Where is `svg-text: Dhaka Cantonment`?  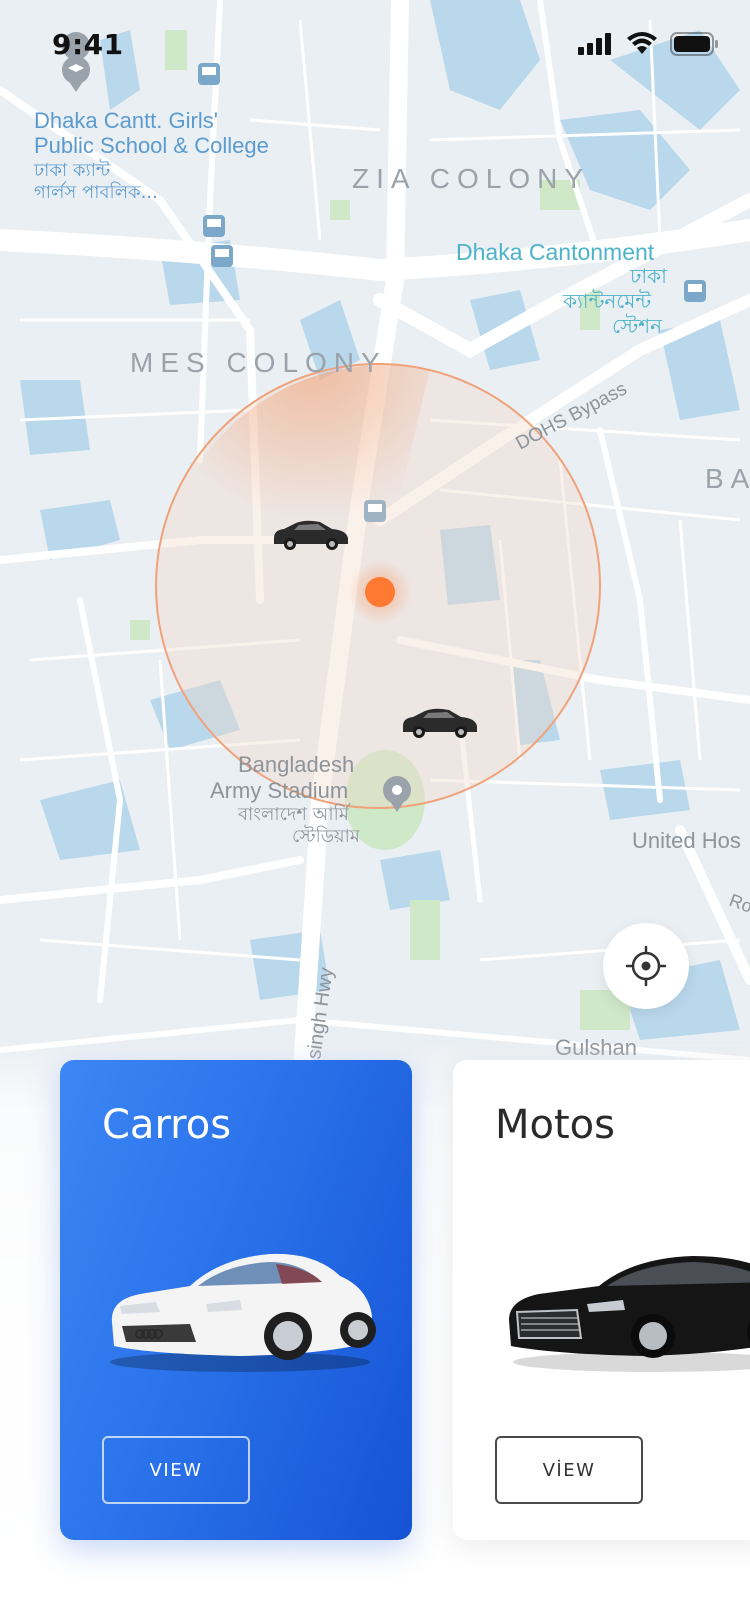 svg-text: Dhaka Cantonment is located at coordinates (555, 252).